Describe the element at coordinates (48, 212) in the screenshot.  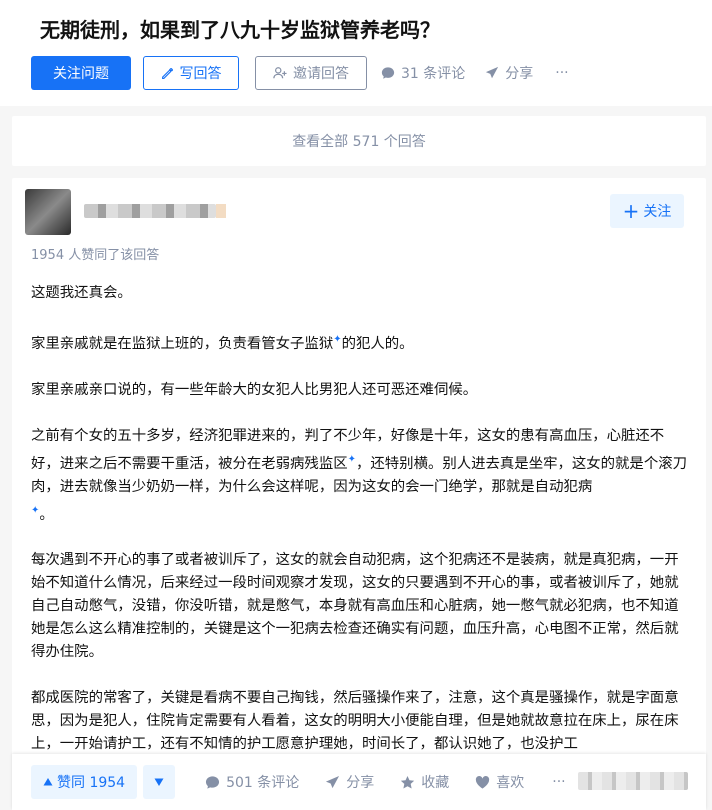
I see `avatar` at that location.